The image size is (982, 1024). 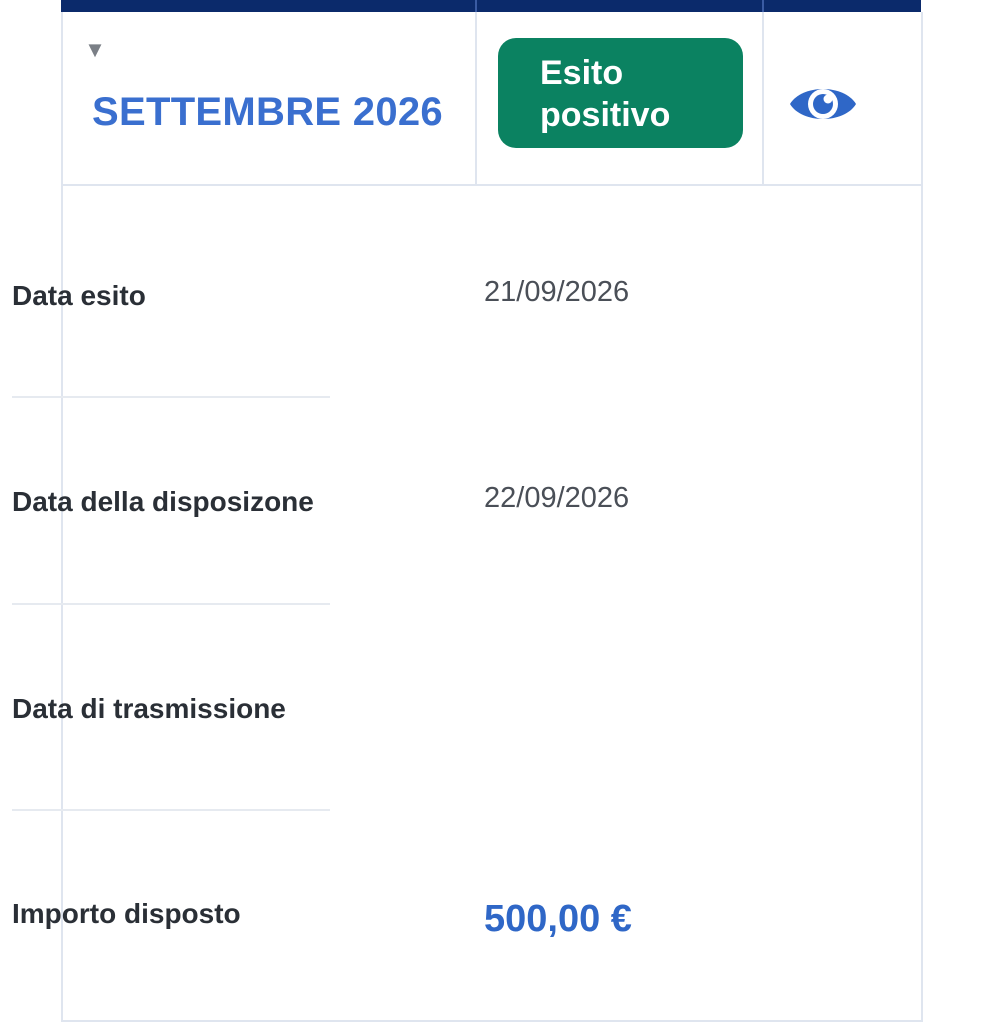 What do you see at coordinates (557, 498) in the screenshot?
I see `detail-value-data-disposizione: 22/09/2026` at bounding box center [557, 498].